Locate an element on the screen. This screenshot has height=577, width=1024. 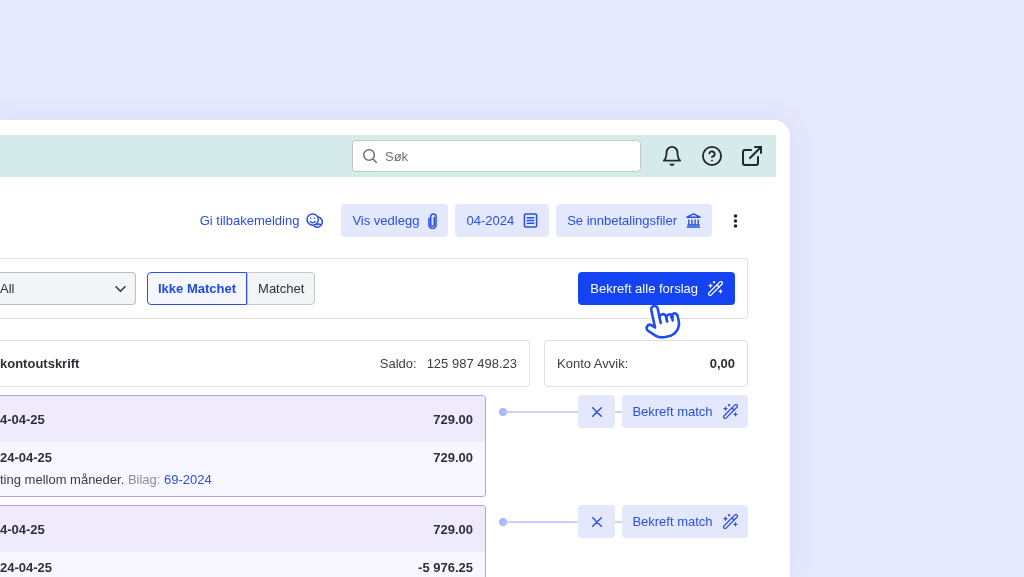
ledger-amount: 729.00 is located at coordinates (453, 458).